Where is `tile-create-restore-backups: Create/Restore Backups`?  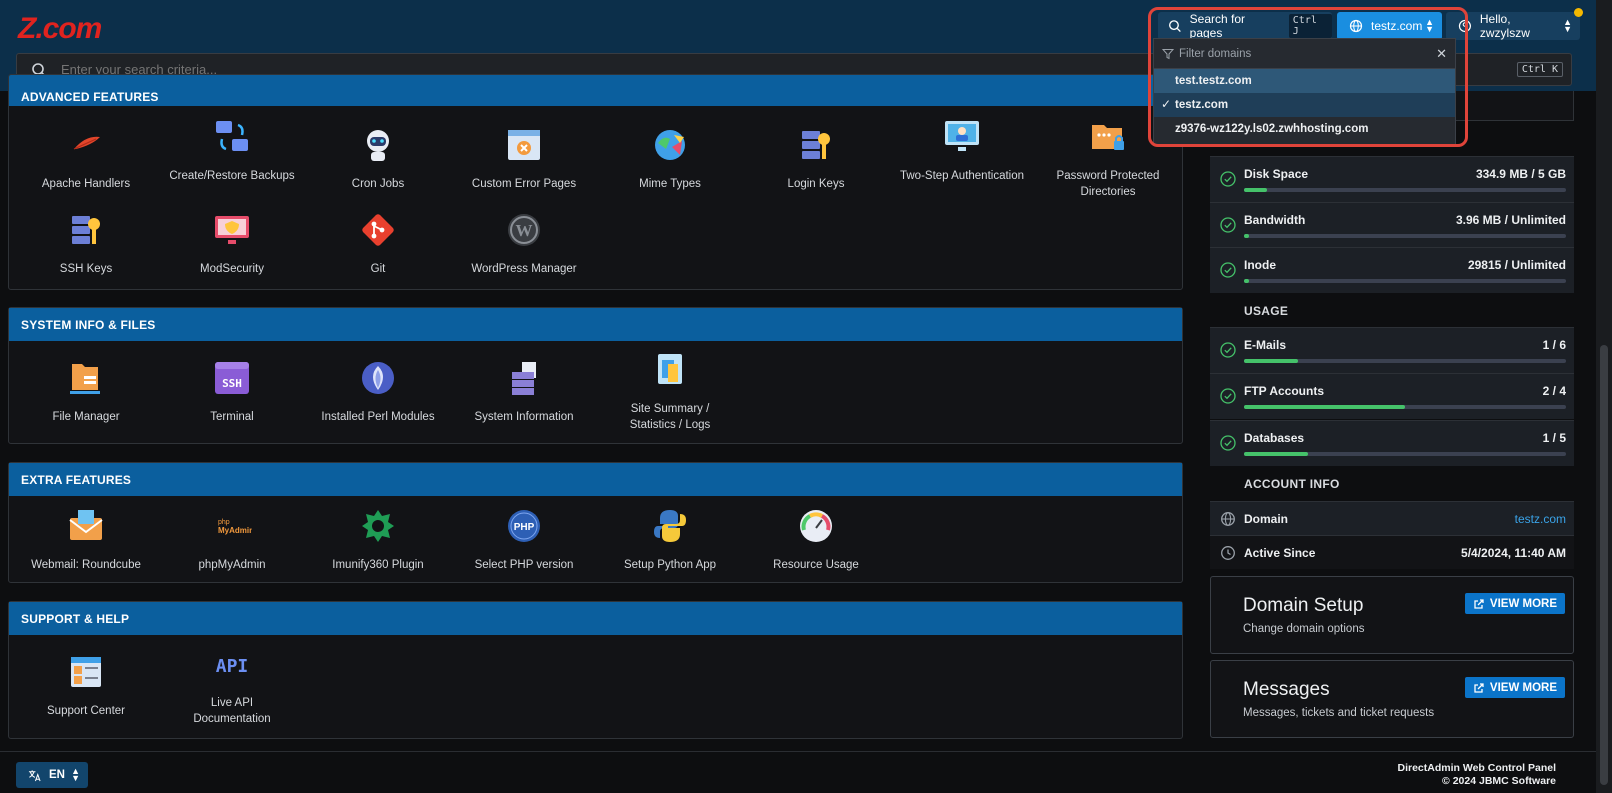 tile-create-restore-backups: Create/Restore Backups is located at coordinates (232, 150).